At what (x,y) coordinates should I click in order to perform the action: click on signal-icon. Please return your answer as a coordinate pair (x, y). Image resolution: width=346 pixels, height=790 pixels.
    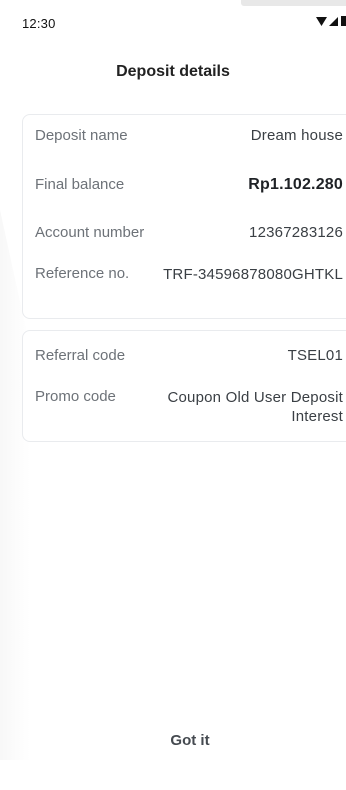
    Looking at the image, I should click on (333, 21).